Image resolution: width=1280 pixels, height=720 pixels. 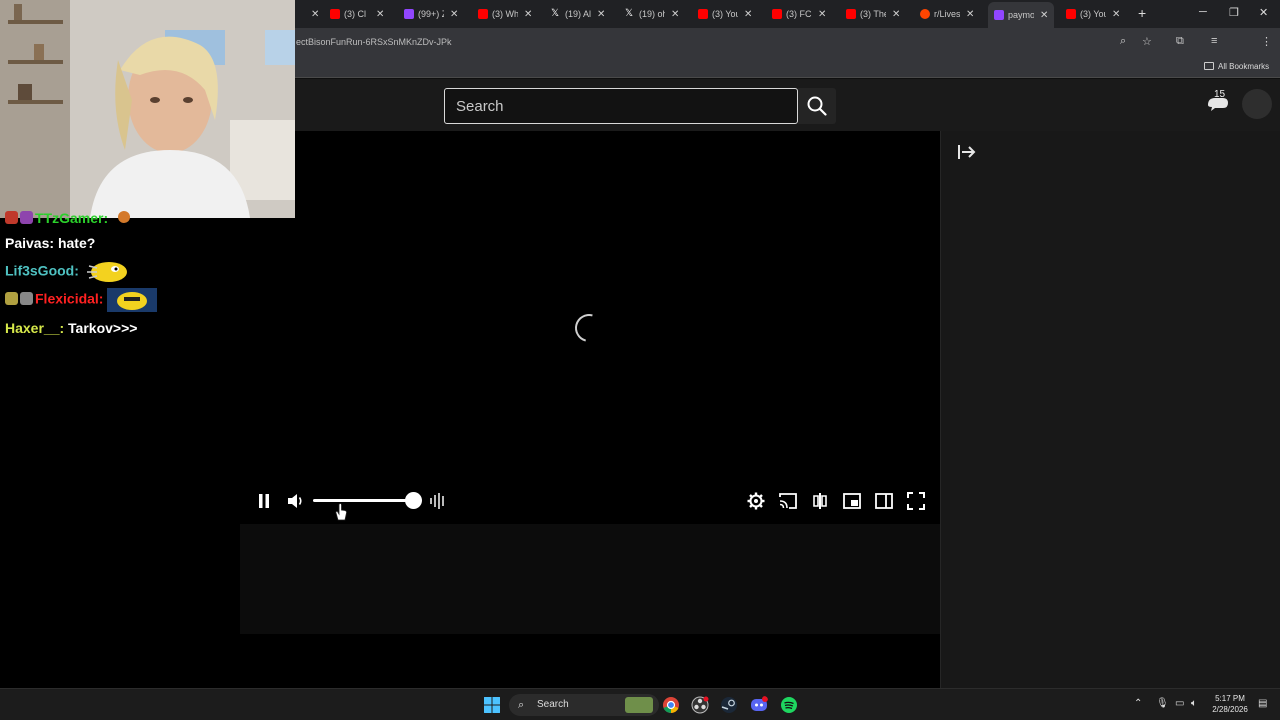 What do you see at coordinates (578, 14) in the screenshot?
I see `tab-4: 𝕏 (19) Al ✕` at bounding box center [578, 14].